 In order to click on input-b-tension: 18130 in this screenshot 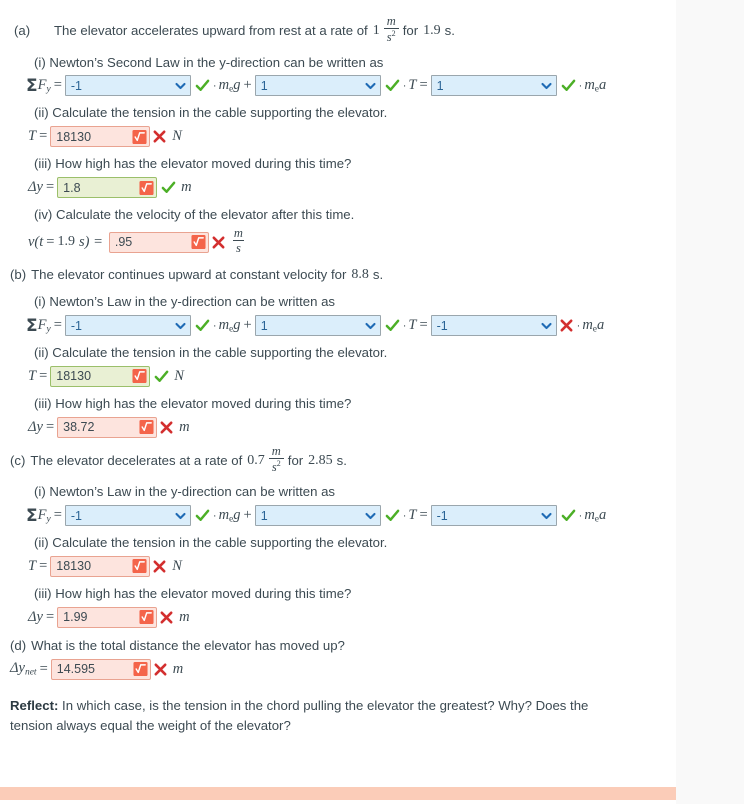, I will do `click(100, 376)`.